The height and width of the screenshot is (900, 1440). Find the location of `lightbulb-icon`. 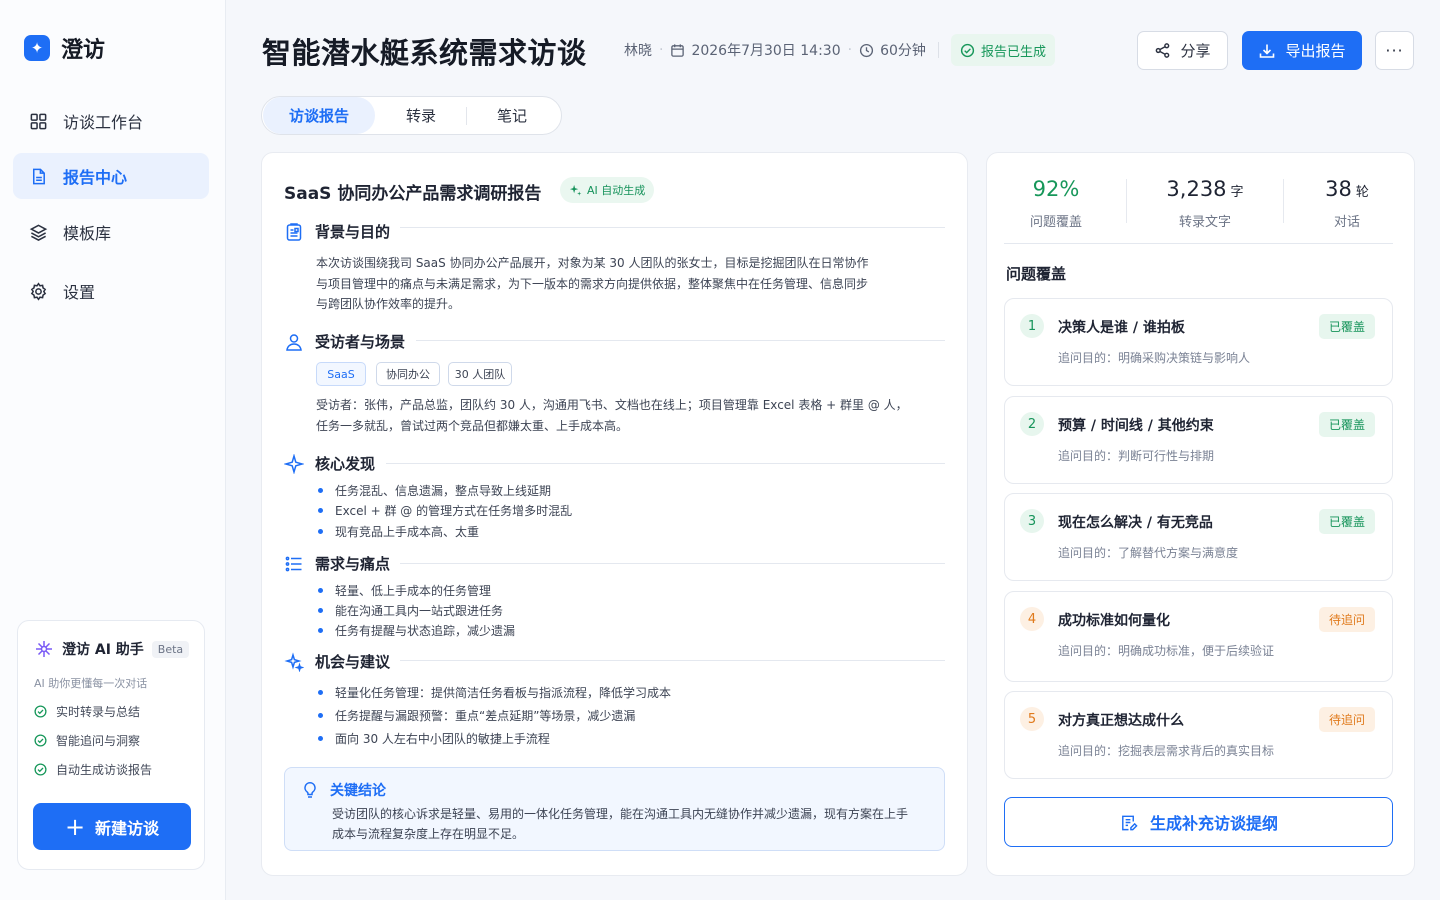

lightbulb-icon is located at coordinates (310, 790).